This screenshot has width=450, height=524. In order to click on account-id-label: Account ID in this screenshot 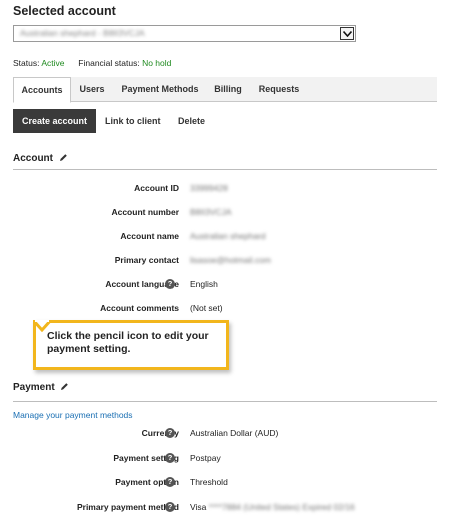, I will do `click(156, 188)`.